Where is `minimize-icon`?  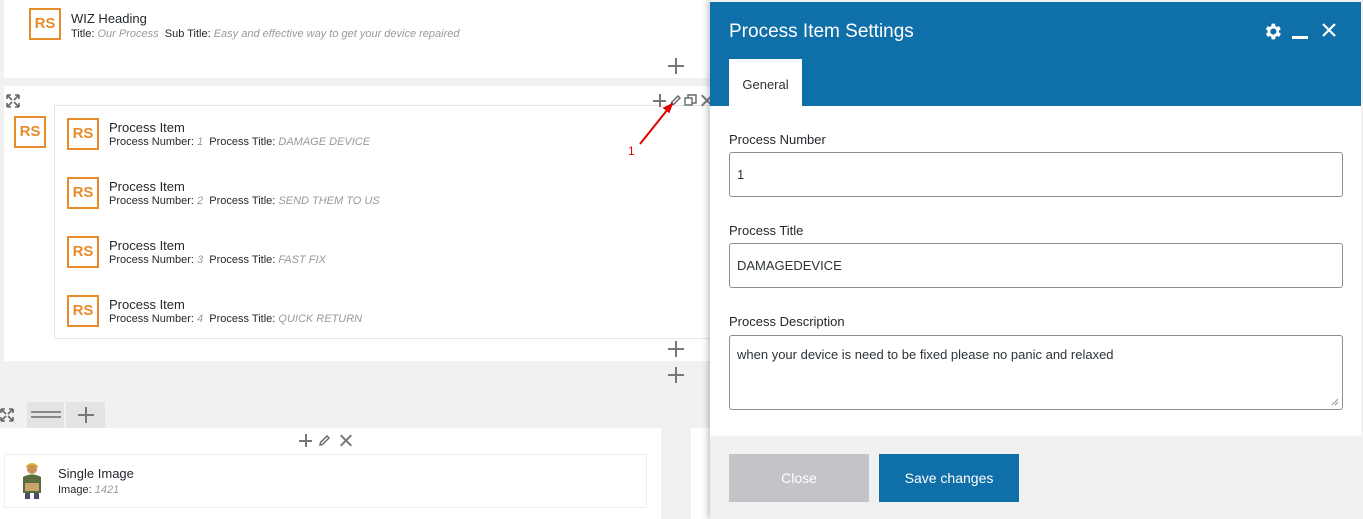
minimize-icon is located at coordinates (1300, 37).